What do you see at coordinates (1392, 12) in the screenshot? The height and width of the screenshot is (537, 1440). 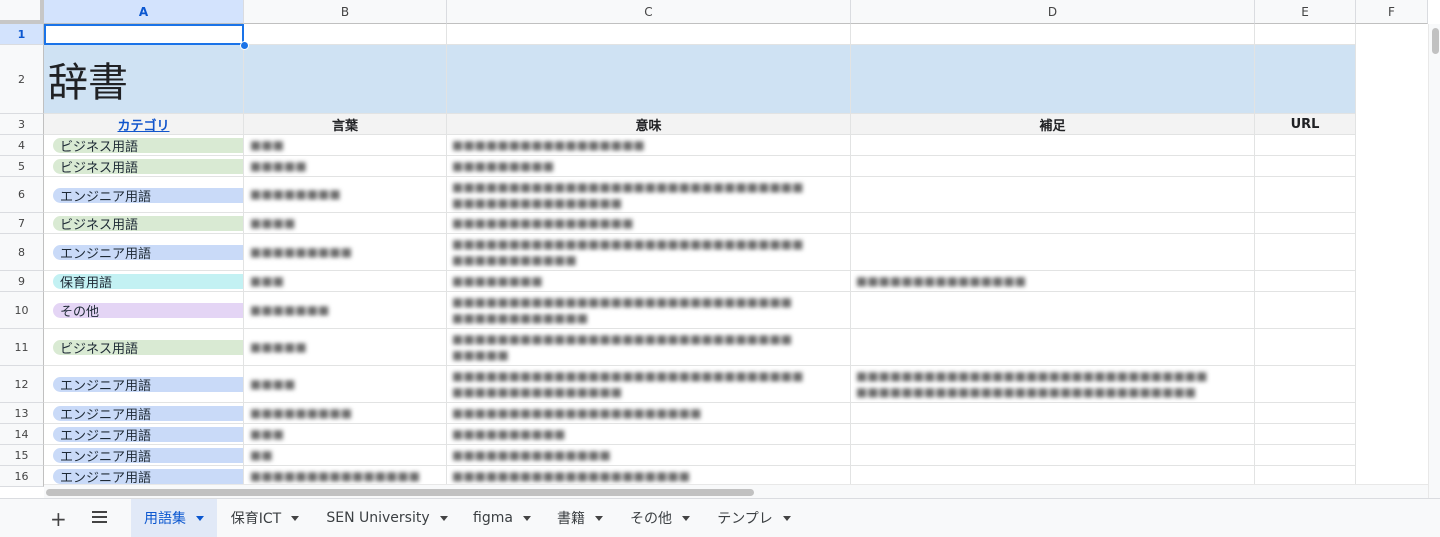 I see `column-header-f: F` at bounding box center [1392, 12].